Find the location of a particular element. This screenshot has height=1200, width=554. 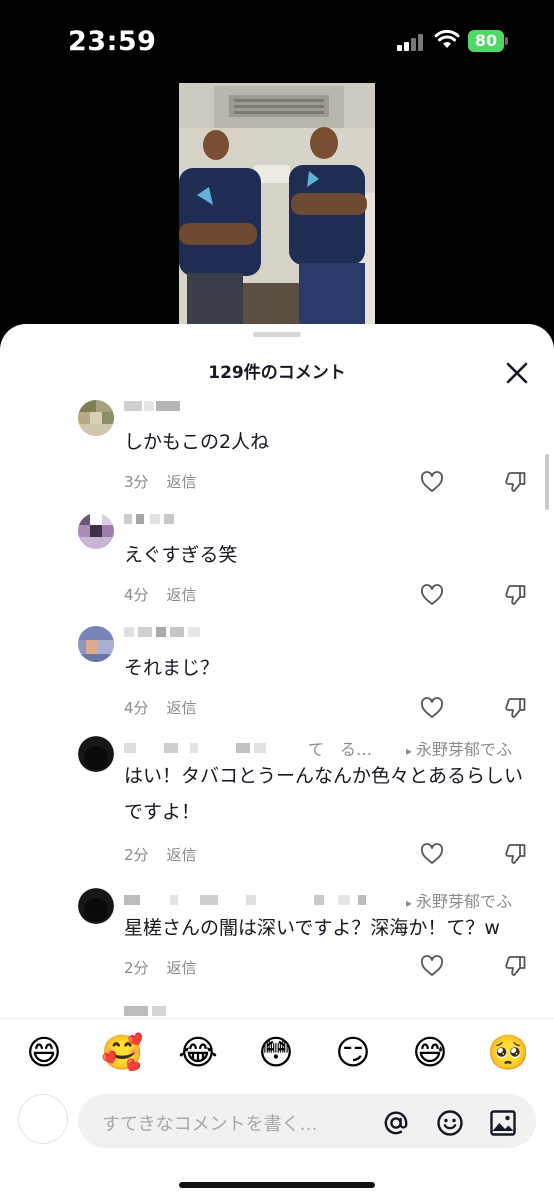

sheet-title: 129件のコメント is located at coordinates (277, 373).